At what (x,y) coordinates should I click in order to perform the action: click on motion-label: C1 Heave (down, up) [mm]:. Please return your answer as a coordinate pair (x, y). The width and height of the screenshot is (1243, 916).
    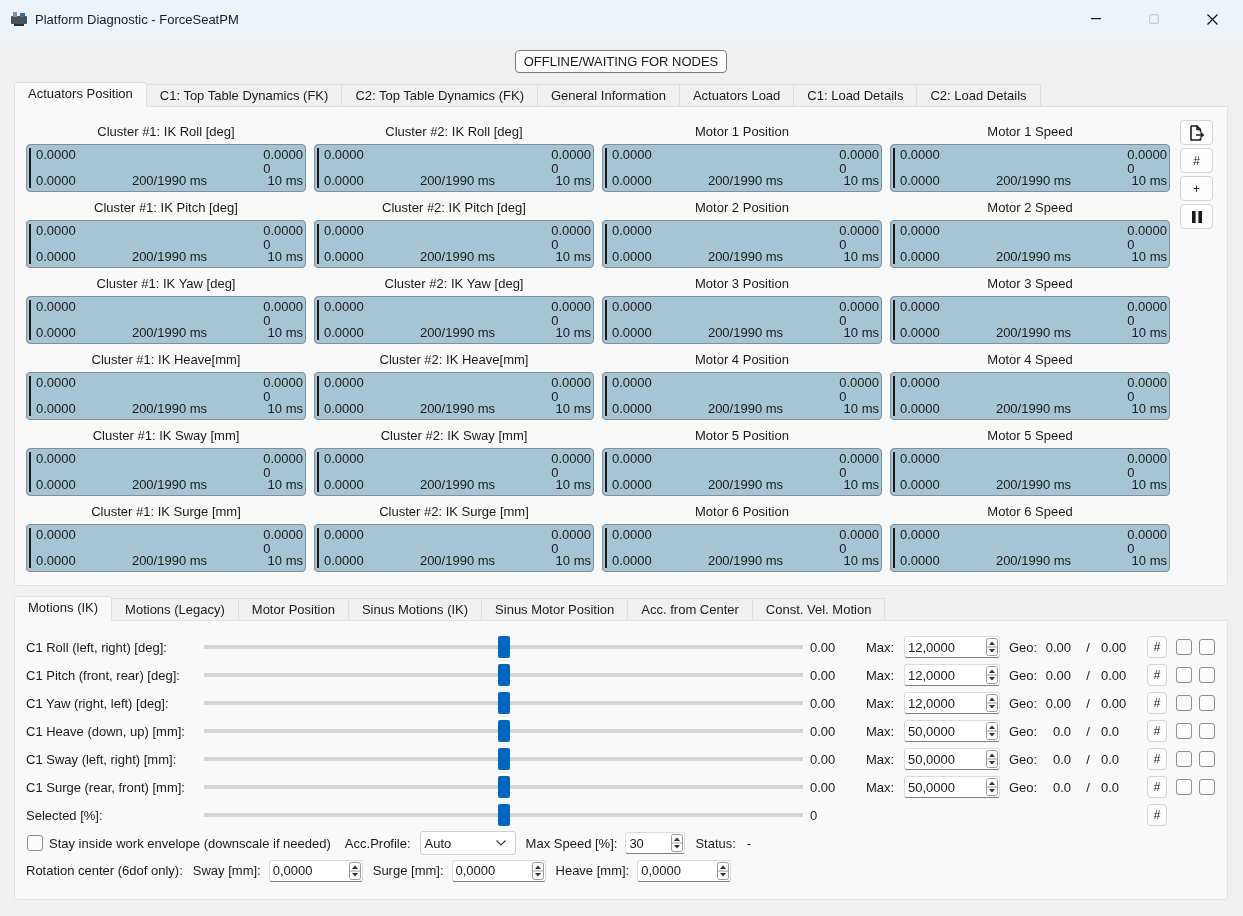
    Looking at the image, I should click on (106, 731).